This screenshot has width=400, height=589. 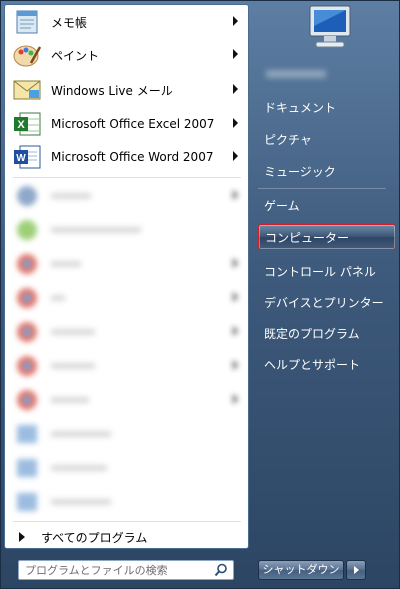 I want to click on program-label: Microsoft Office Excel 2007, so click(x=133, y=124).